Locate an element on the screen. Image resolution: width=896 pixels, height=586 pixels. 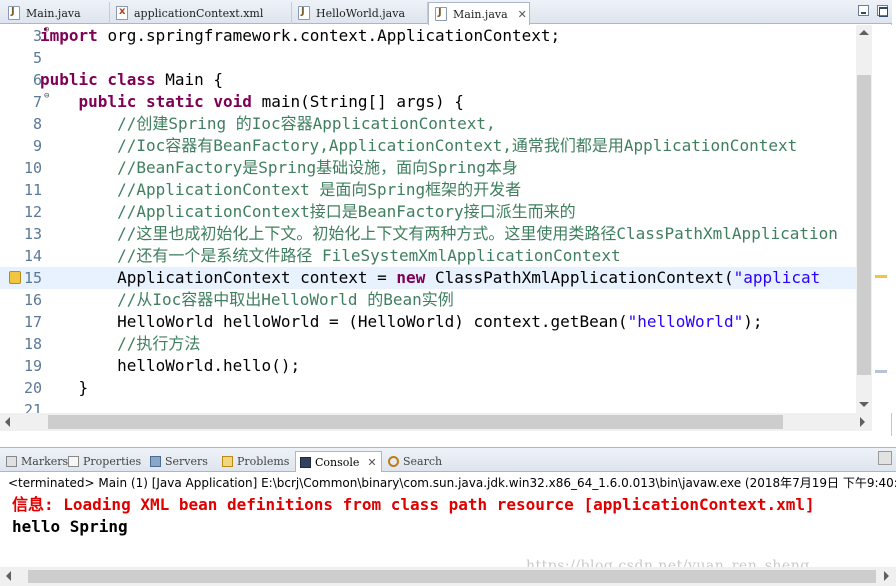
xml-file-icon is located at coordinates (122, 13).